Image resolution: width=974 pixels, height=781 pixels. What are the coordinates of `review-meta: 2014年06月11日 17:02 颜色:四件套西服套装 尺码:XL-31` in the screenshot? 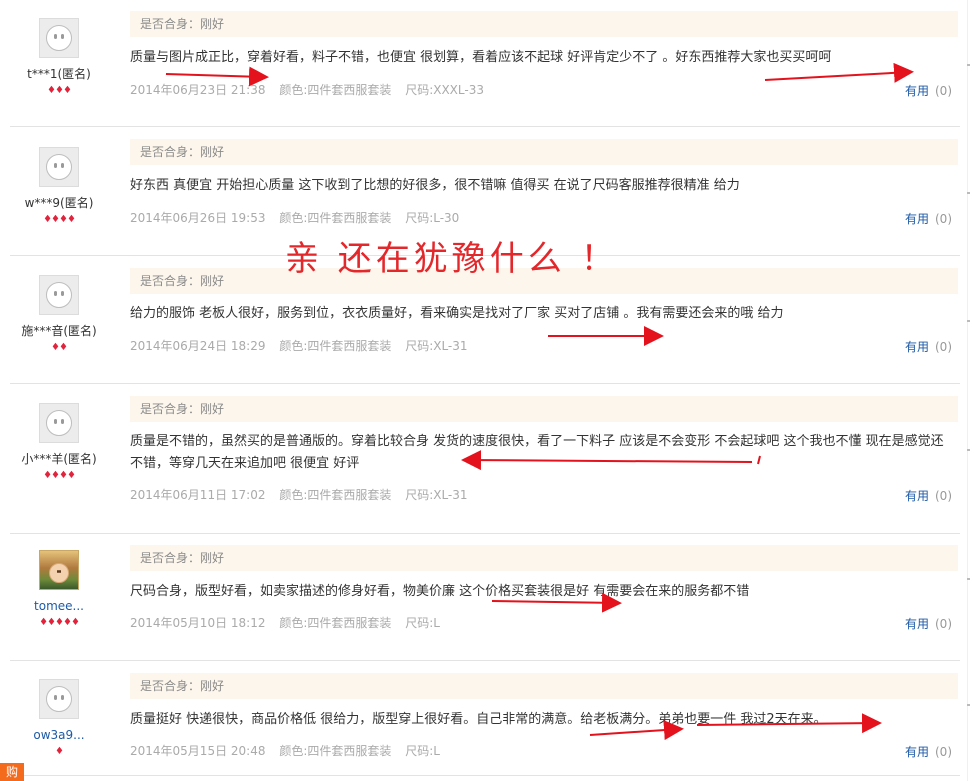 It's located at (304, 494).